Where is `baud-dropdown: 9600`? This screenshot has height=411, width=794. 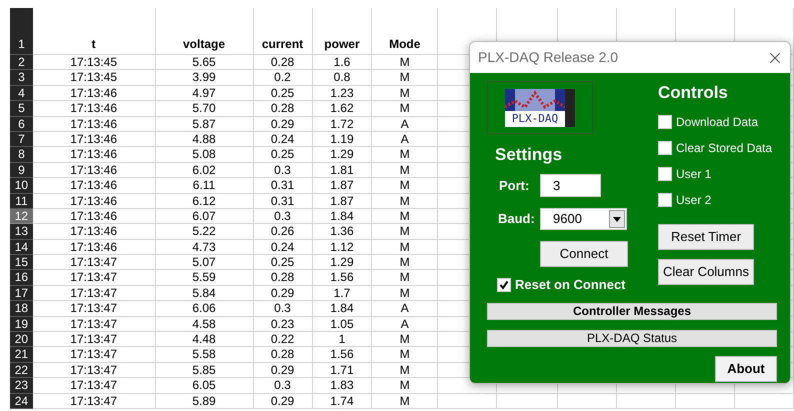
baud-dropdown: 9600 is located at coordinates (583, 219).